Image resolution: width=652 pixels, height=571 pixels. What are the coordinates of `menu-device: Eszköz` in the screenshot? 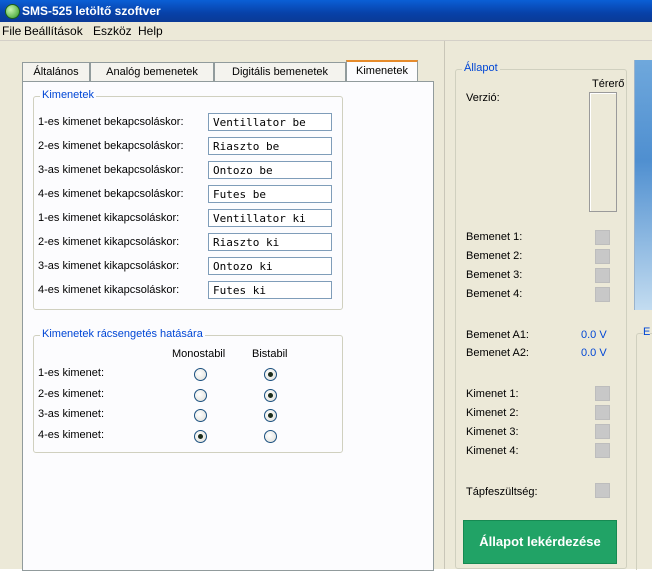 It's located at (112, 31).